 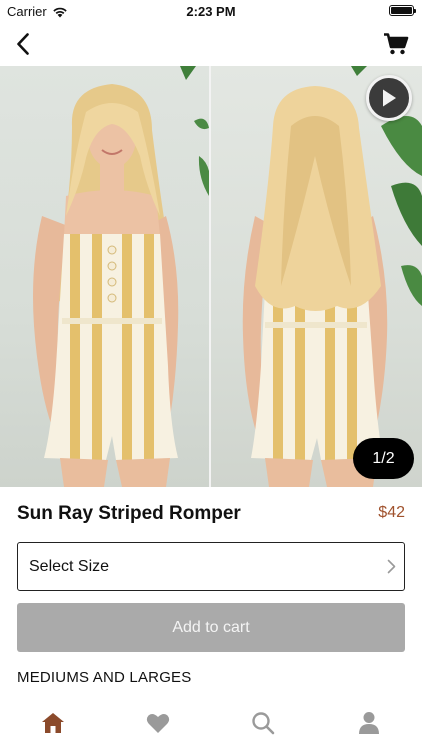 What do you see at coordinates (383, 458) in the screenshot?
I see `gallery-page-indicator: 1/2` at bounding box center [383, 458].